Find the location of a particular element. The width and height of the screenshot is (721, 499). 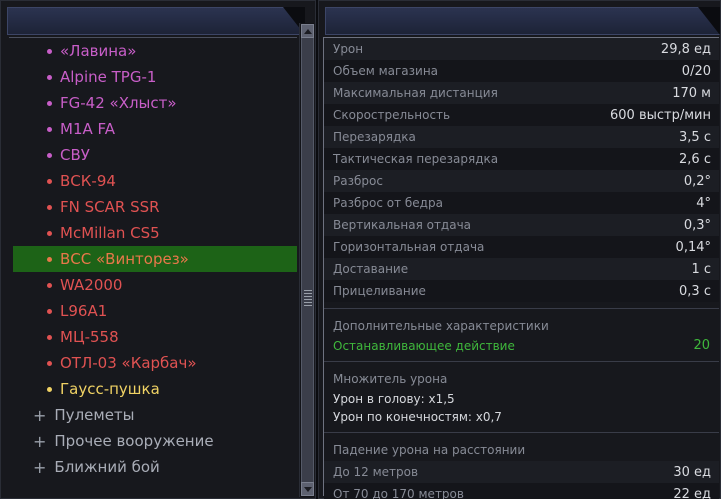

falloff-value: 30 ед is located at coordinates (692, 472).